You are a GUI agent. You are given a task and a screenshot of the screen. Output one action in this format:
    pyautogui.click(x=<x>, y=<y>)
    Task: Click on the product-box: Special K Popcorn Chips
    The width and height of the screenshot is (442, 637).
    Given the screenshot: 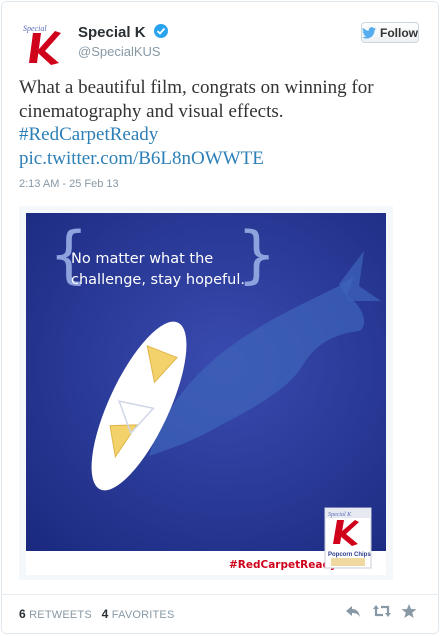 What is the action you would take?
    pyautogui.click(x=348, y=538)
    